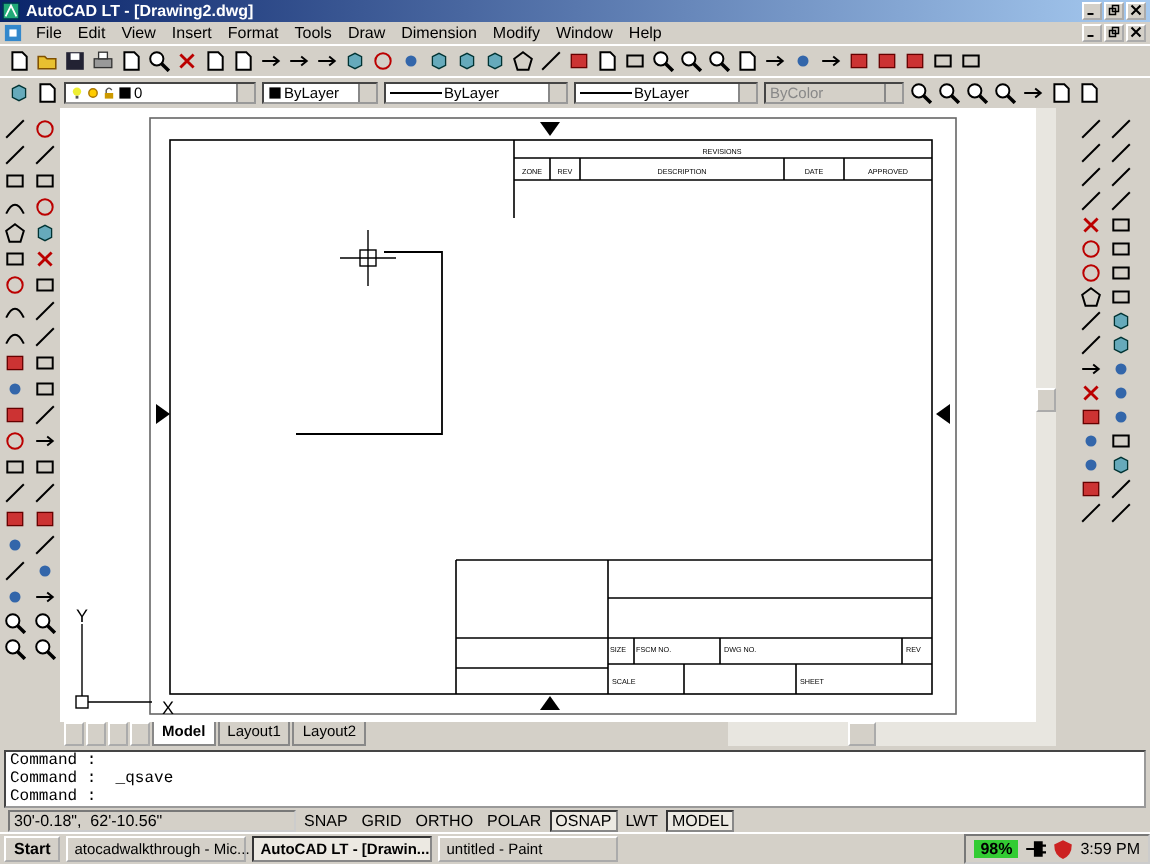 The image size is (1150, 864). I want to click on status-toggle: SNAP, so click(326, 820).